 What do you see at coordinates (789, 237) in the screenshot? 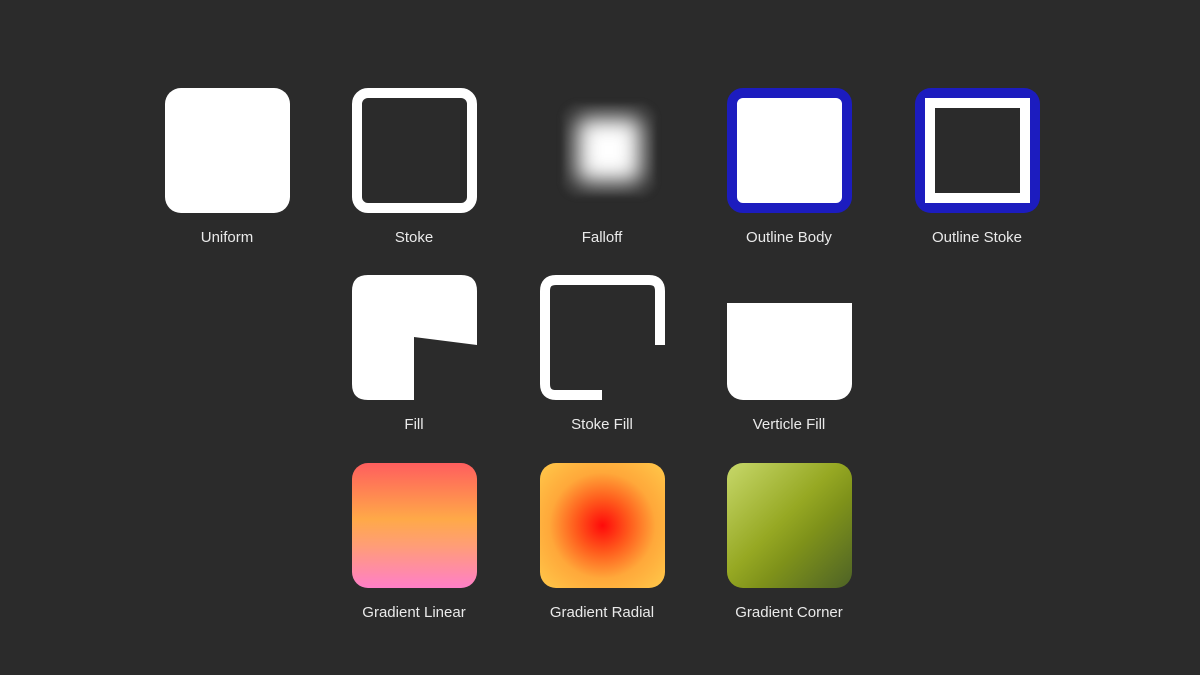
I see `outline-body-label: Outline Body` at bounding box center [789, 237].